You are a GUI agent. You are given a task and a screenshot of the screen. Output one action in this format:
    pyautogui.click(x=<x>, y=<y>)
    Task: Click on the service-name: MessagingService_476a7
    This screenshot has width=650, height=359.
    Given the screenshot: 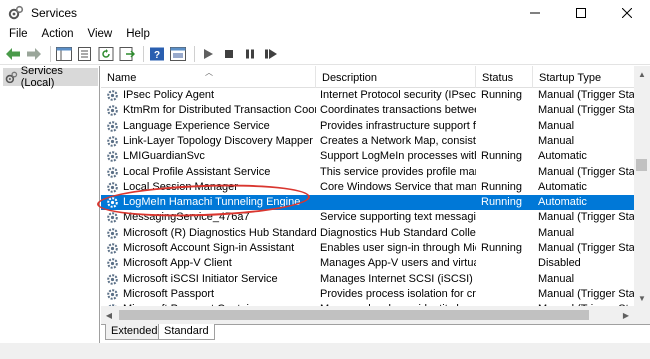 What is the action you would take?
    pyautogui.click(x=186, y=217)
    